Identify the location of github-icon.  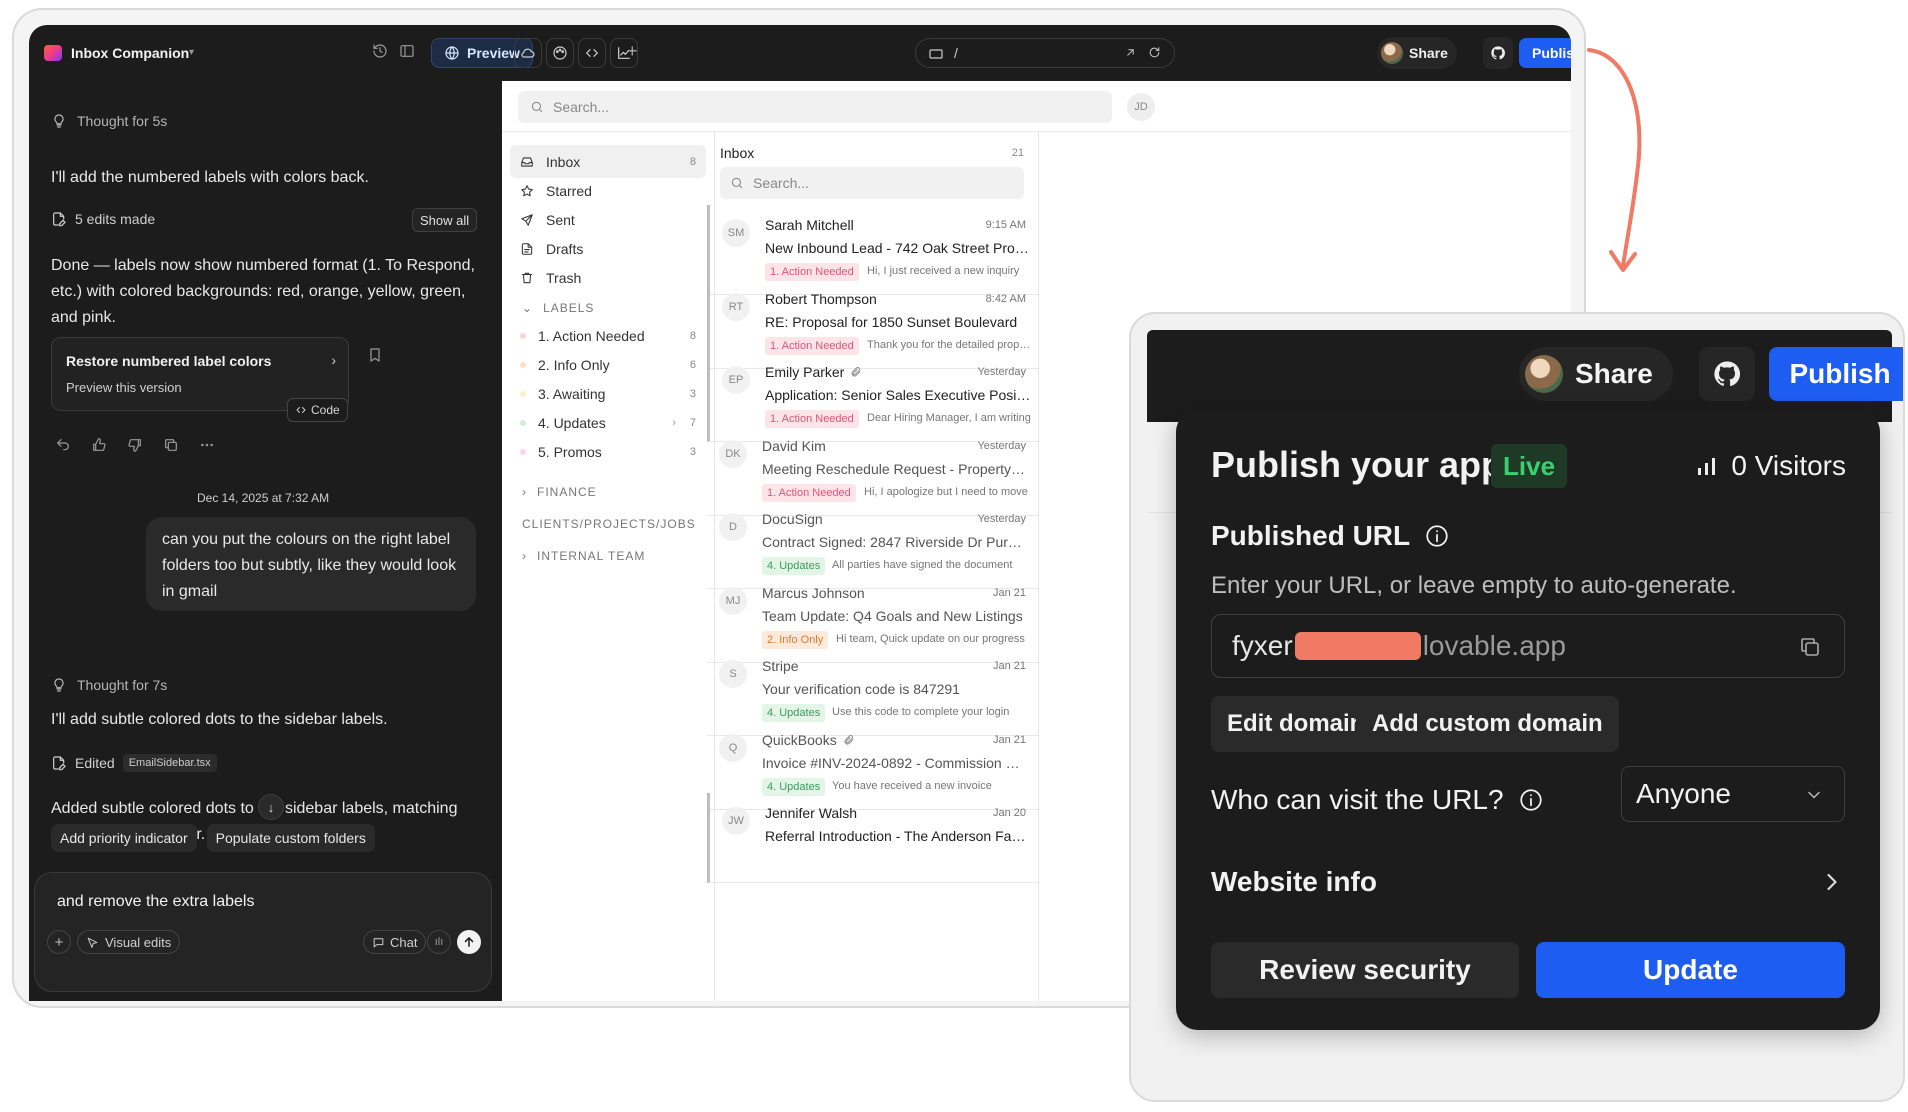
(1498, 53).